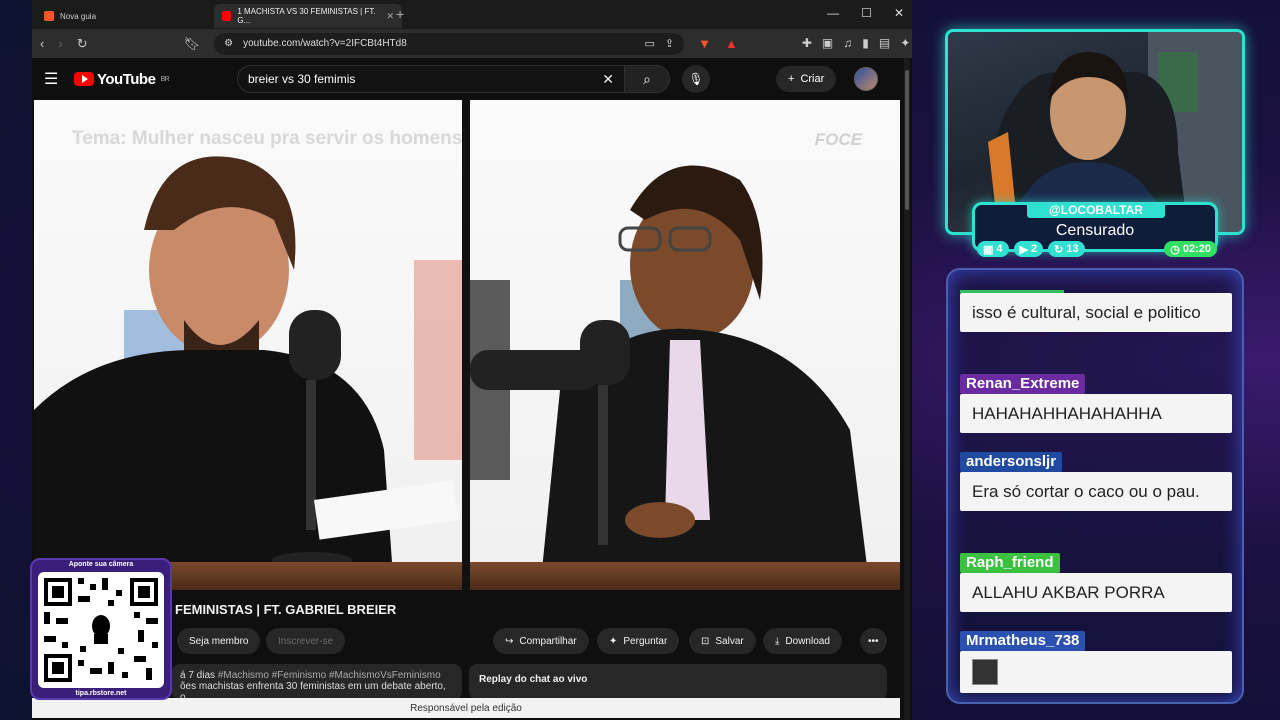 The image size is (1280, 720). What do you see at coordinates (669, 43) in the screenshot?
I see `share-icon: ⇪` at bounding box center [669, 43].